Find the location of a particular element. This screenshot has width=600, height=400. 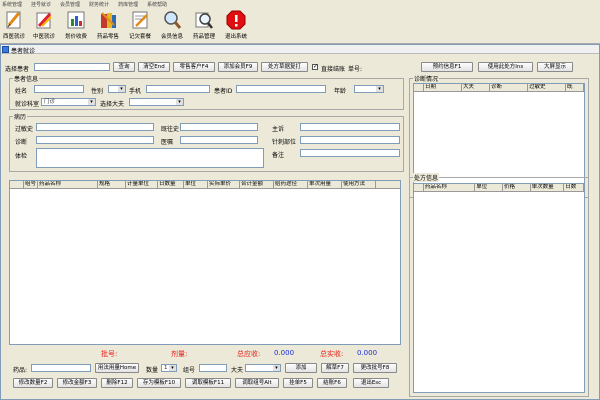

load-group-button: 调取组号Alt is located at coordinates (257, 383).